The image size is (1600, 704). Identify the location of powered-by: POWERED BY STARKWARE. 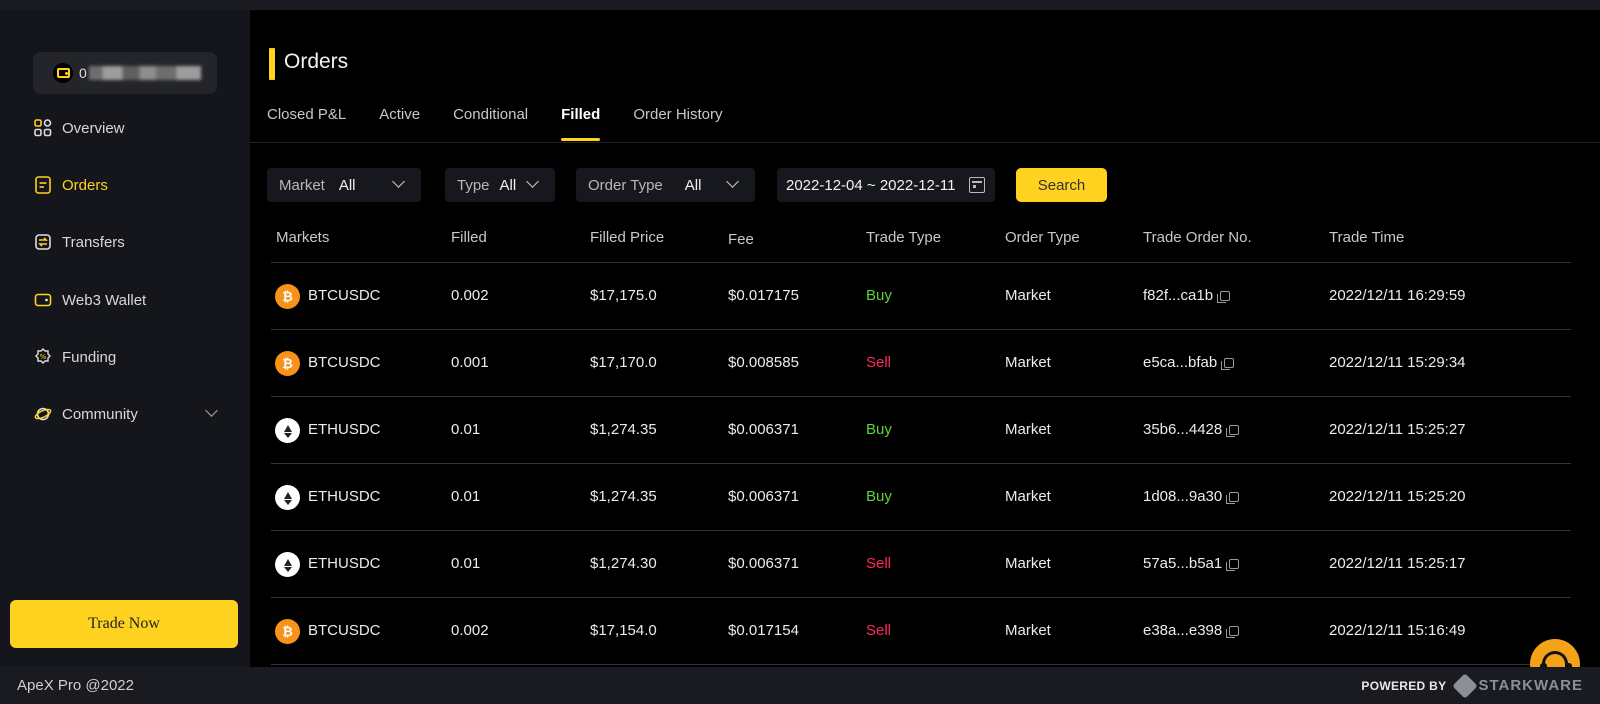
(1472, 685).